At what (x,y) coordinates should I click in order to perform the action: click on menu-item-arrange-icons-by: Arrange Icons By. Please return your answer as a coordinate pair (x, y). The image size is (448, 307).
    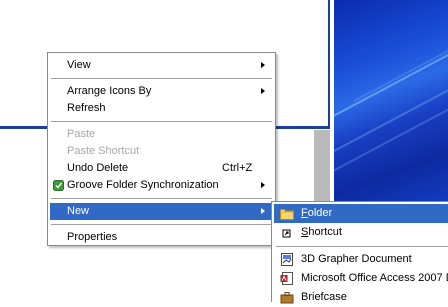
    Looking at the image, I should click on (161, 91).